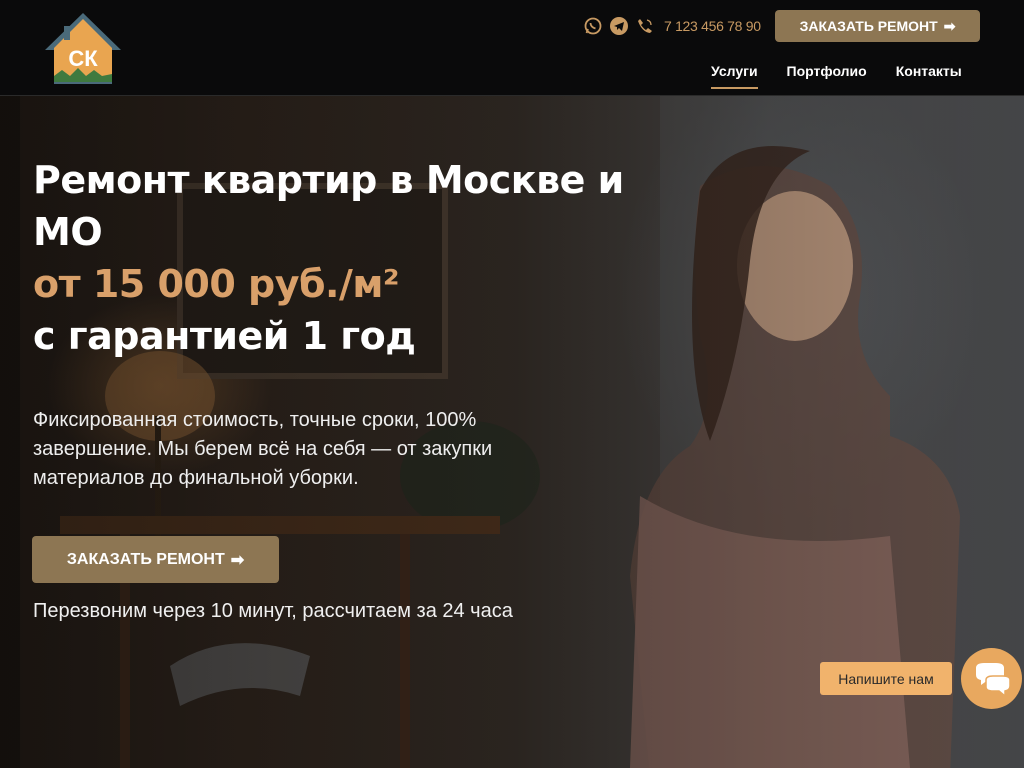  Describe the element at coordinates (868, 26) in the screenshot. I see `header-order-button-label: ЗАКАЗАТЬ РЕМОНТ` at that location.